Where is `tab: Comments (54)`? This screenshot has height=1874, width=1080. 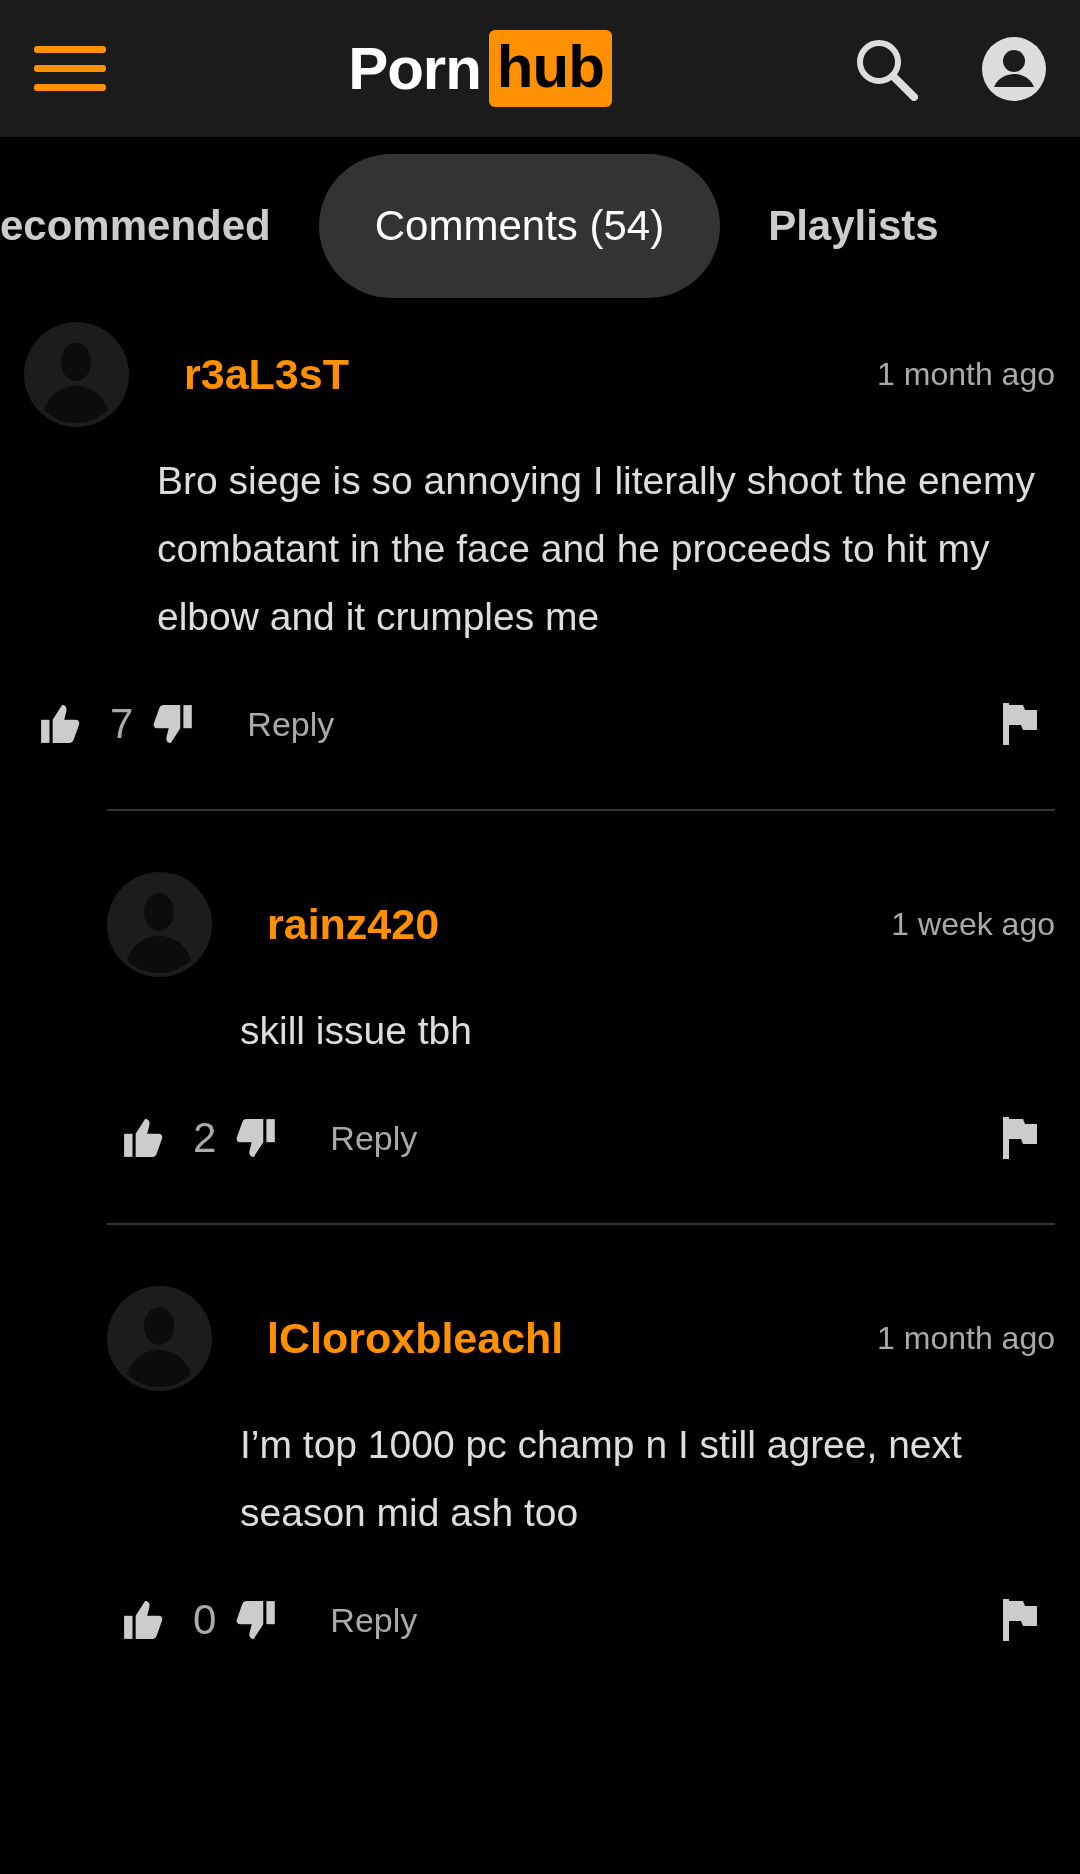
tab: Comments (54) is located at coordinates (519, 226).